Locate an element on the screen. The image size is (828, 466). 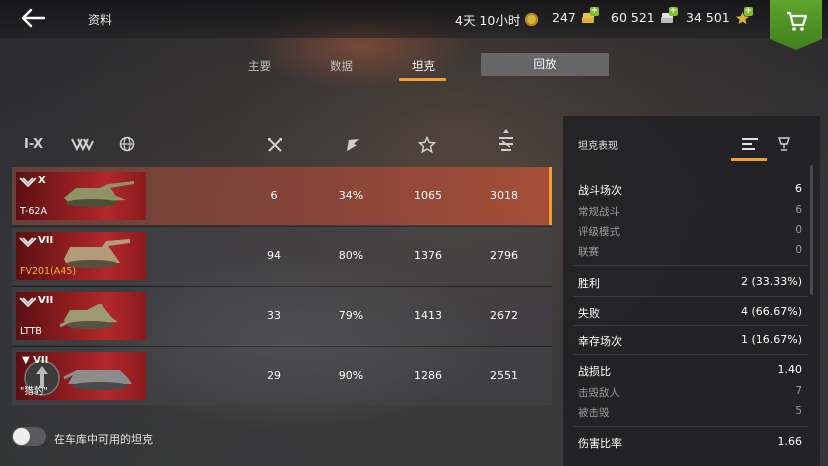
available-tanks-label: 在车库中可用的坦克 is located at coordinates (103, 439).